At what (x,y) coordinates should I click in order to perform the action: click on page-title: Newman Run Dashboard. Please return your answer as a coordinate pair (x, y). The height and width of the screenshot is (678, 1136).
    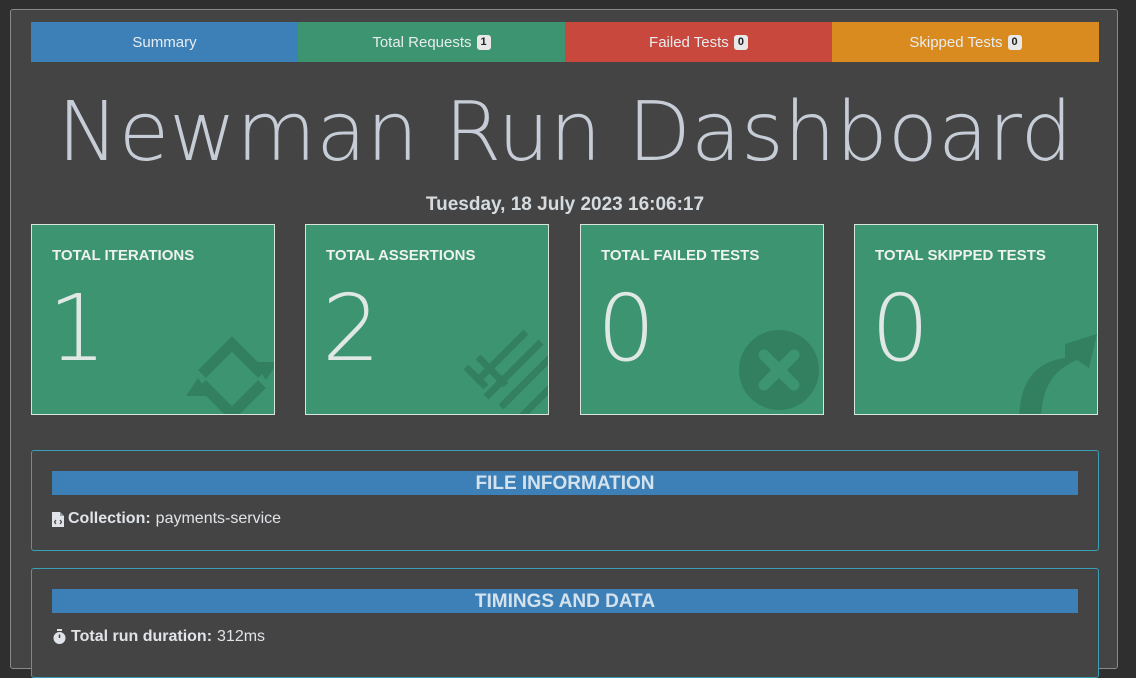
    Looking at the image, I should click on (565, 132).